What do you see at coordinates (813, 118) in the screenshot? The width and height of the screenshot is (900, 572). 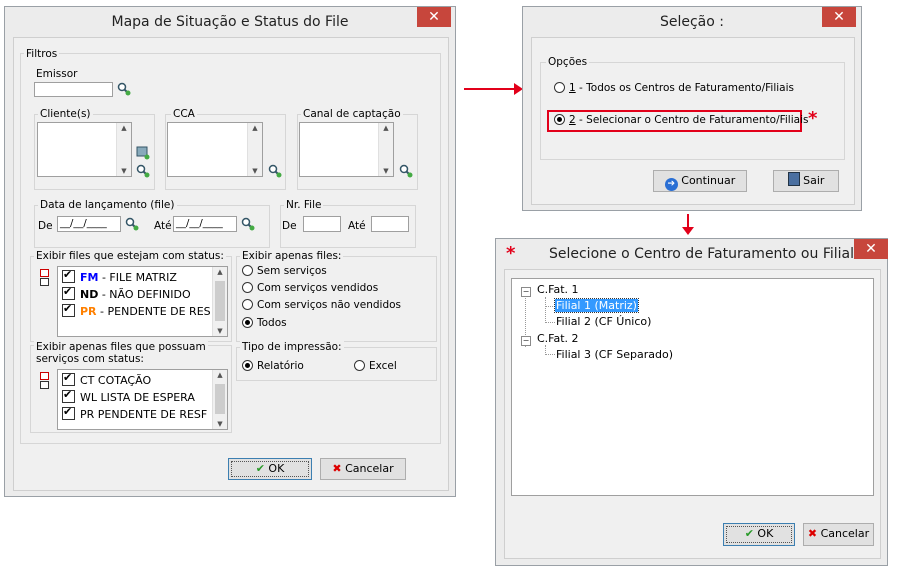 I see `asterisk-marker: *` at bounding box center [813, 118].